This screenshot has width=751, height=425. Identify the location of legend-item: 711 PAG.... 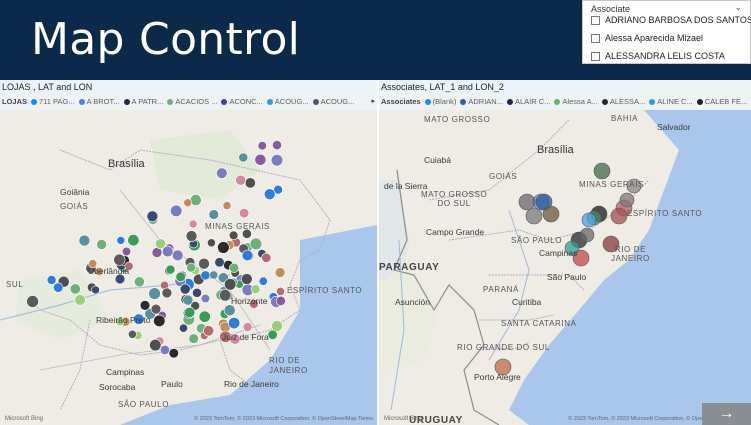
(53, 101).